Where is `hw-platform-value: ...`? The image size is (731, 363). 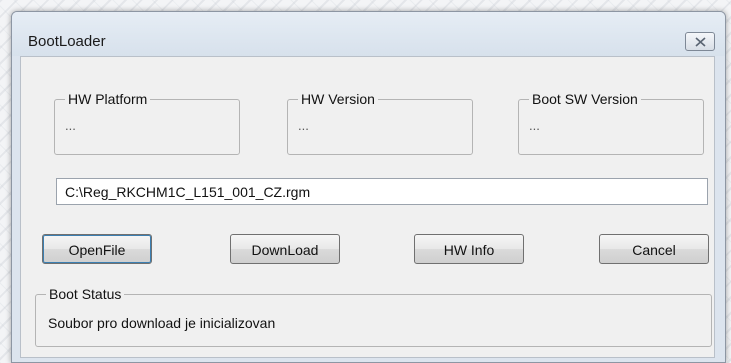 hw-platform-value: ... is located at coordinates (70, 125).